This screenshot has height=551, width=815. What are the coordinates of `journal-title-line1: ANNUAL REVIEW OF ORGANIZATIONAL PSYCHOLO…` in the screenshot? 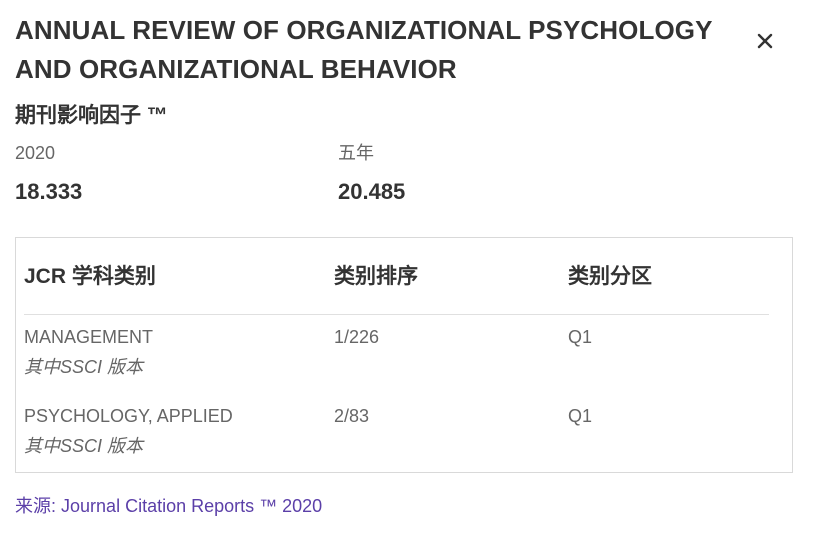 It's located at (364, 30).